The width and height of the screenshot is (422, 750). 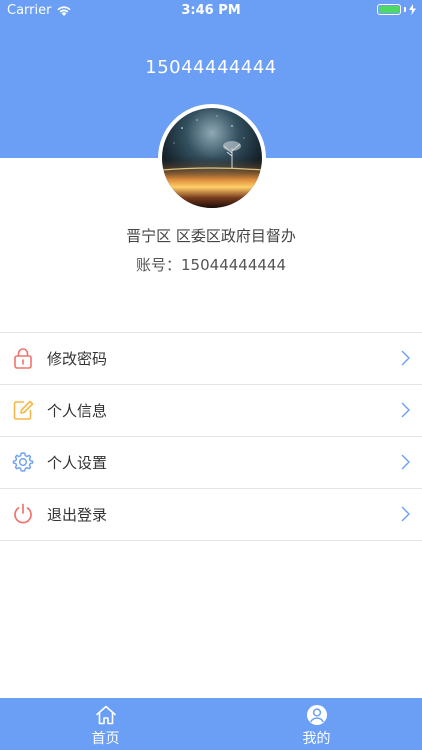 What do you see at coordinates (316, 715) in the screenshot?
I see `user-icon` at bounding box center [316, 715].